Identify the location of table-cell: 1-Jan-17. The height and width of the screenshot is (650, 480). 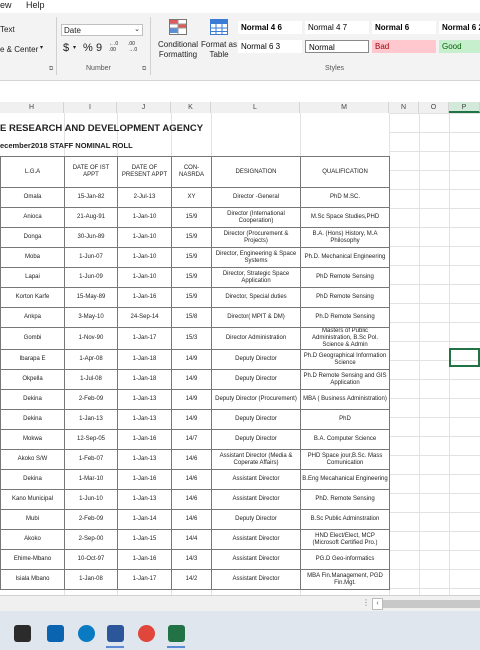
(144, 338).